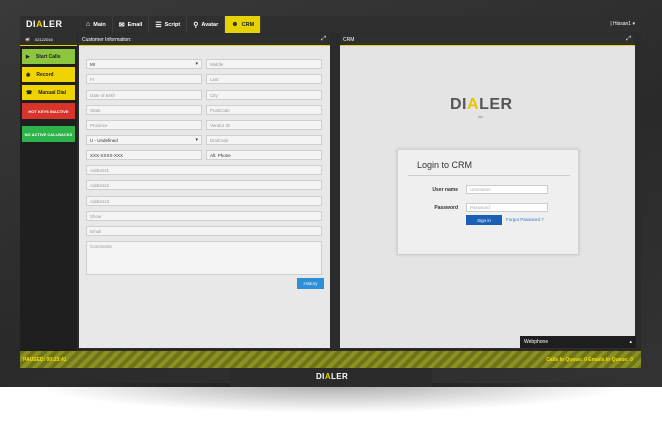 Image resolution: width=662 pixels, height=429 pixels. Describe the element at coordinates (28, 74) in the screenshot. I see `record-icon: ◉` at that location.